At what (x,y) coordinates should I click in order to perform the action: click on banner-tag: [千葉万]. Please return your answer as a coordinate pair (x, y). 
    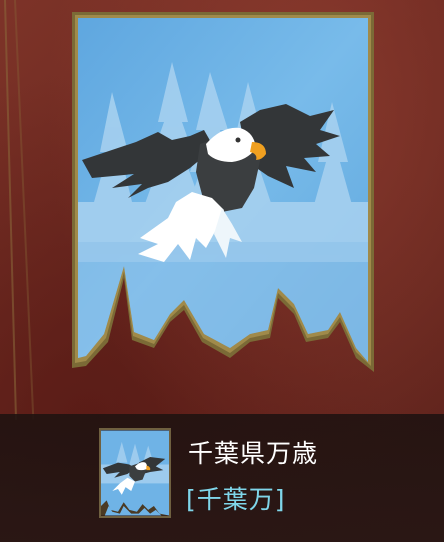
    Looking at the image, I should click on (236, 499).